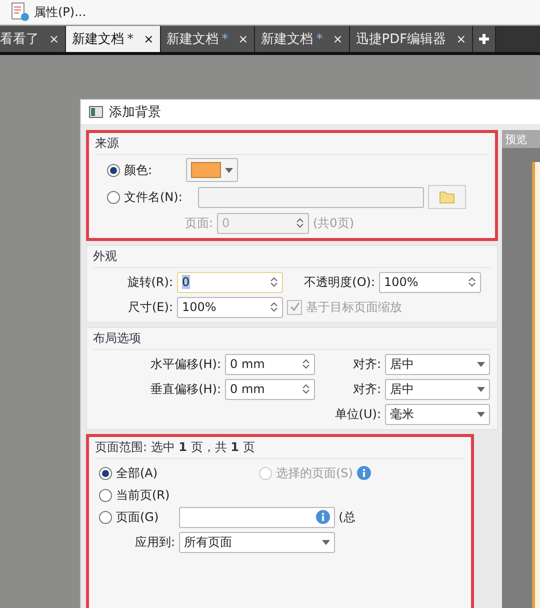 The height and width of the screenshot is (608, 540). What do you see at coordinates (521, 139) in the screenshot?
I see `preview-title: 预览` at bounding box center [521, 139].